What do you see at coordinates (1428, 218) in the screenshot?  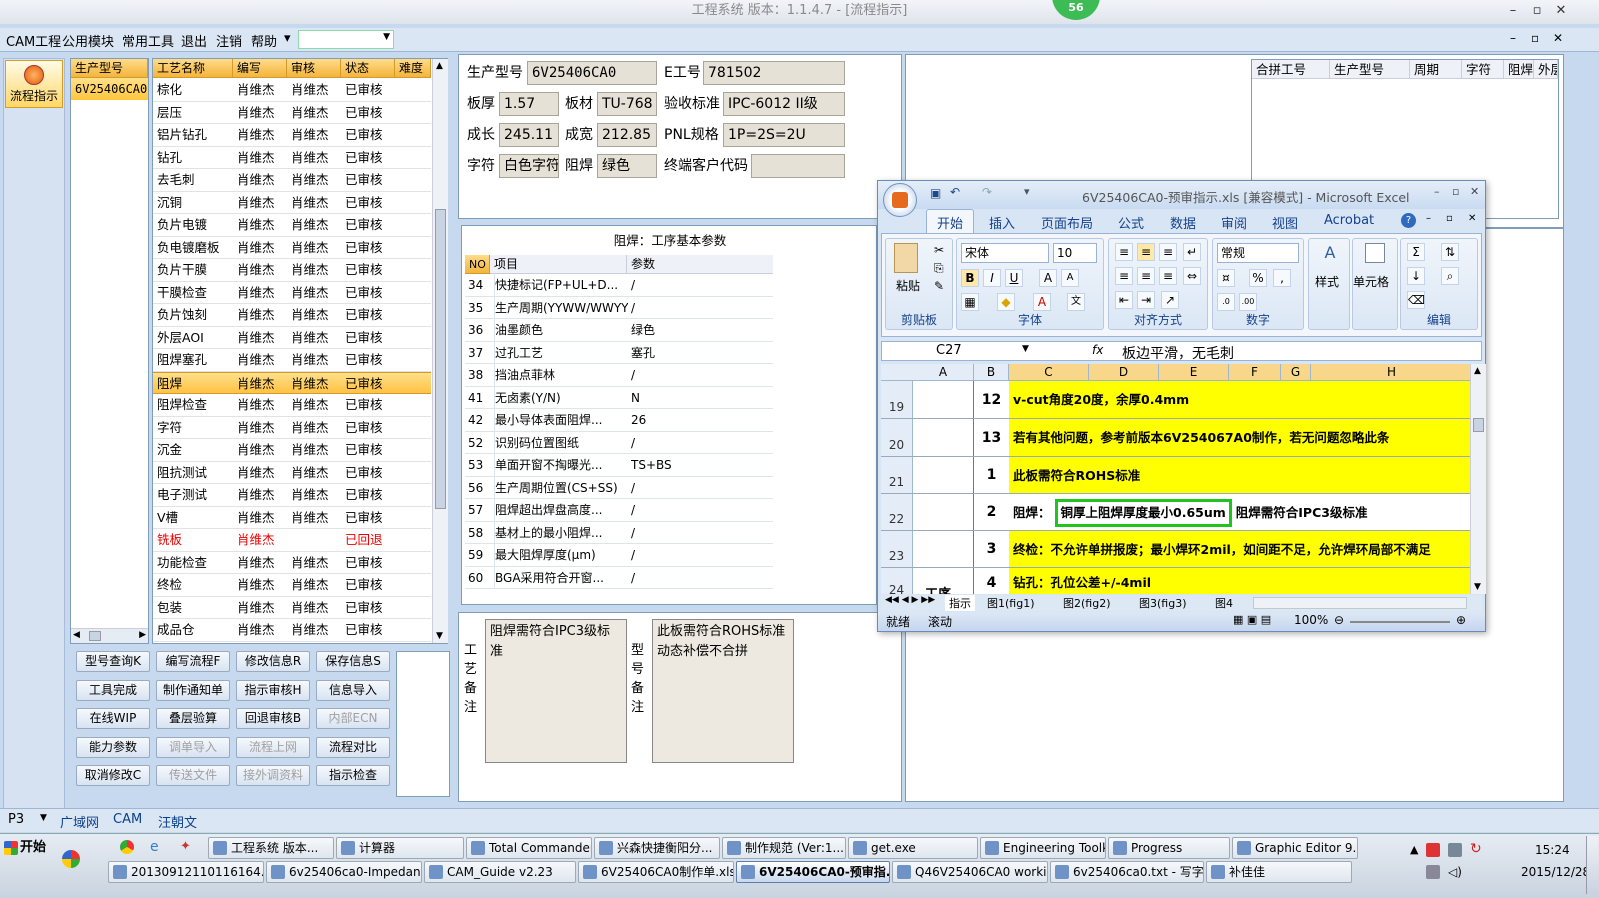 I see `ribbon-minimize: –` at bounding box center [1428, 218].